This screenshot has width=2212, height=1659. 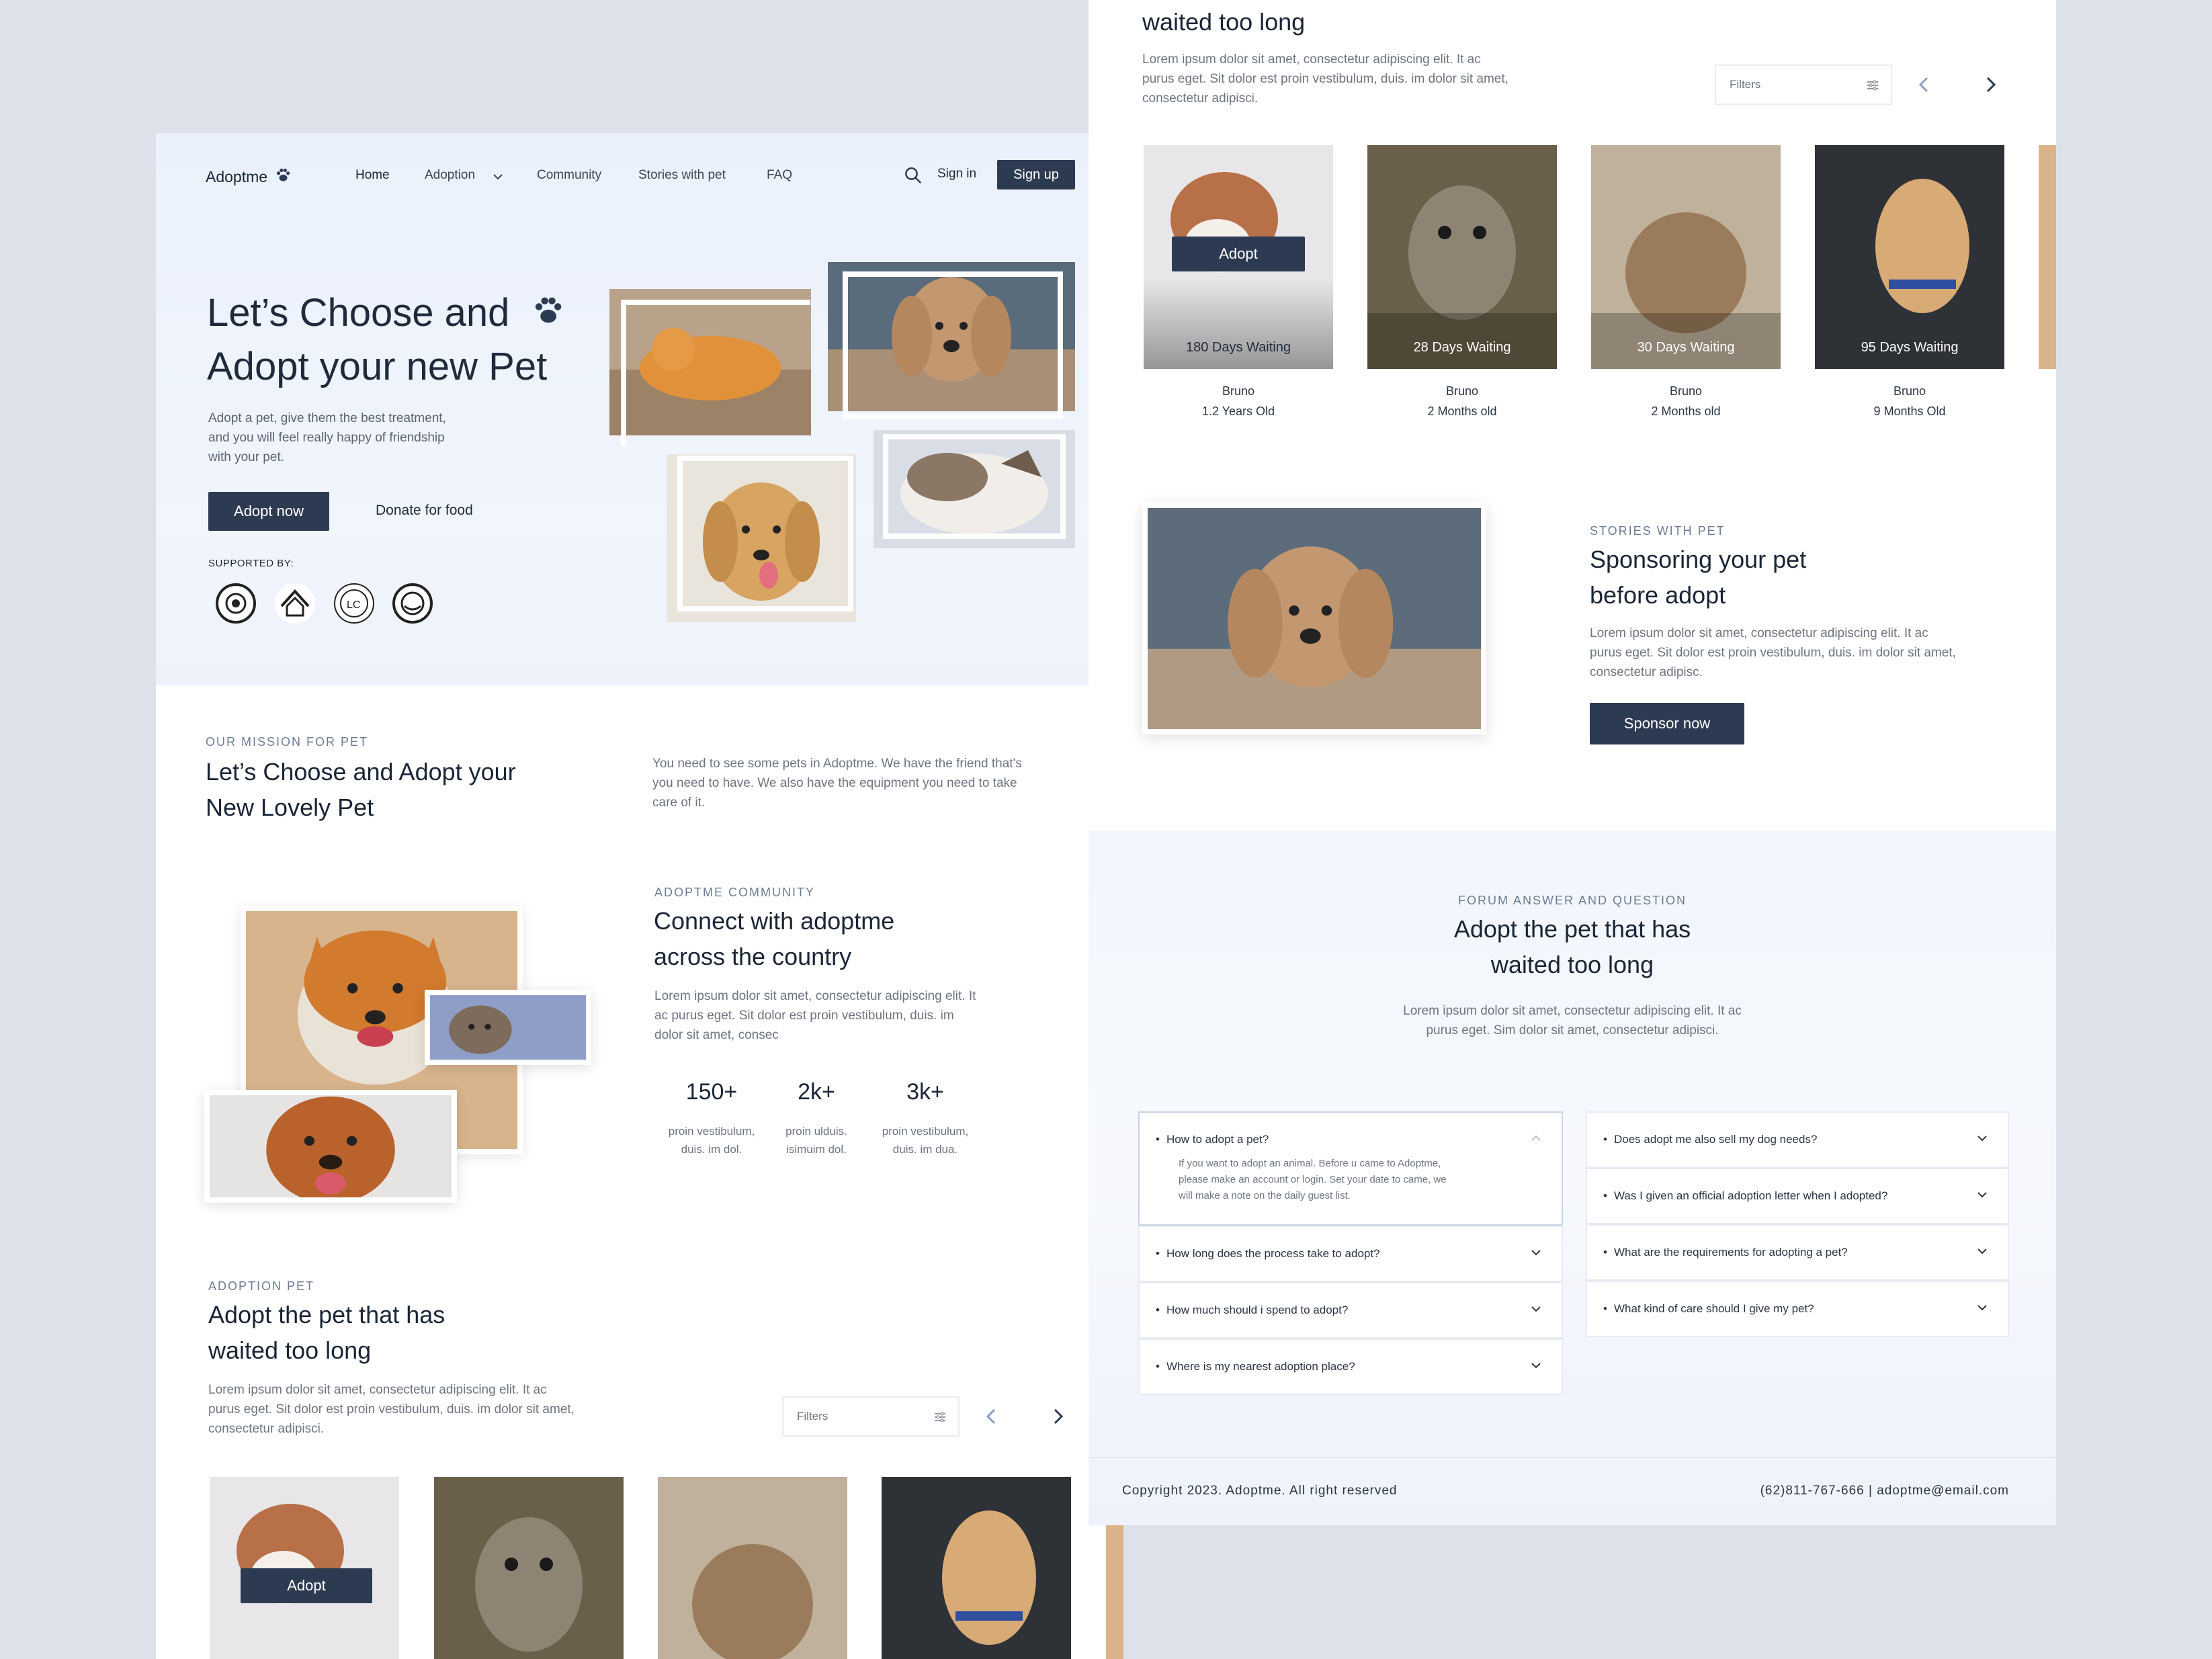 What do you see at coordinates (290, 1350) in the screenshot?
I see `adoption-title-2: waited too long` at bounding box center [290, 1350].